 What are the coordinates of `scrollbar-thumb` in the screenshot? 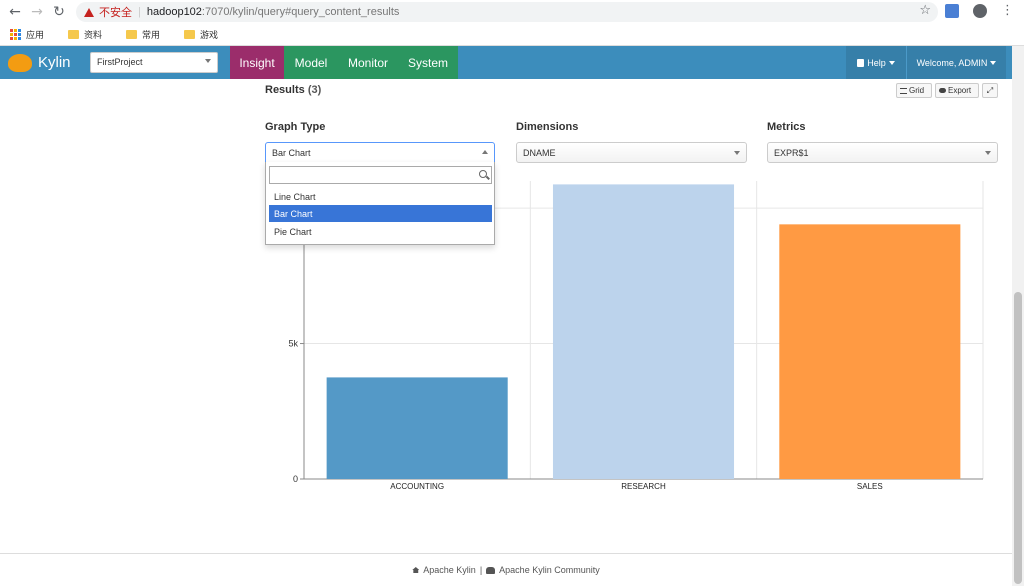 It's located at (1018, 438).